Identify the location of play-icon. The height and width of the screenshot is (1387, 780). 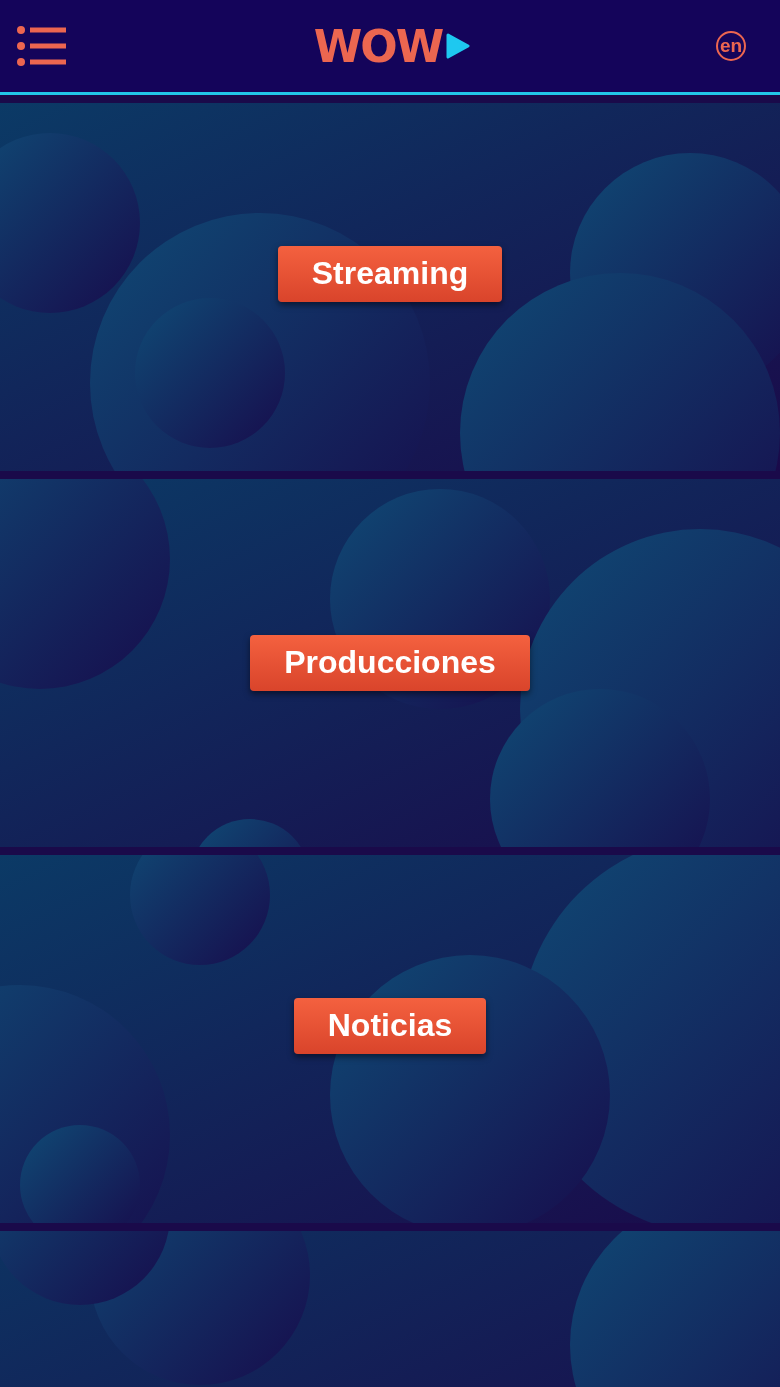
(458, 46).